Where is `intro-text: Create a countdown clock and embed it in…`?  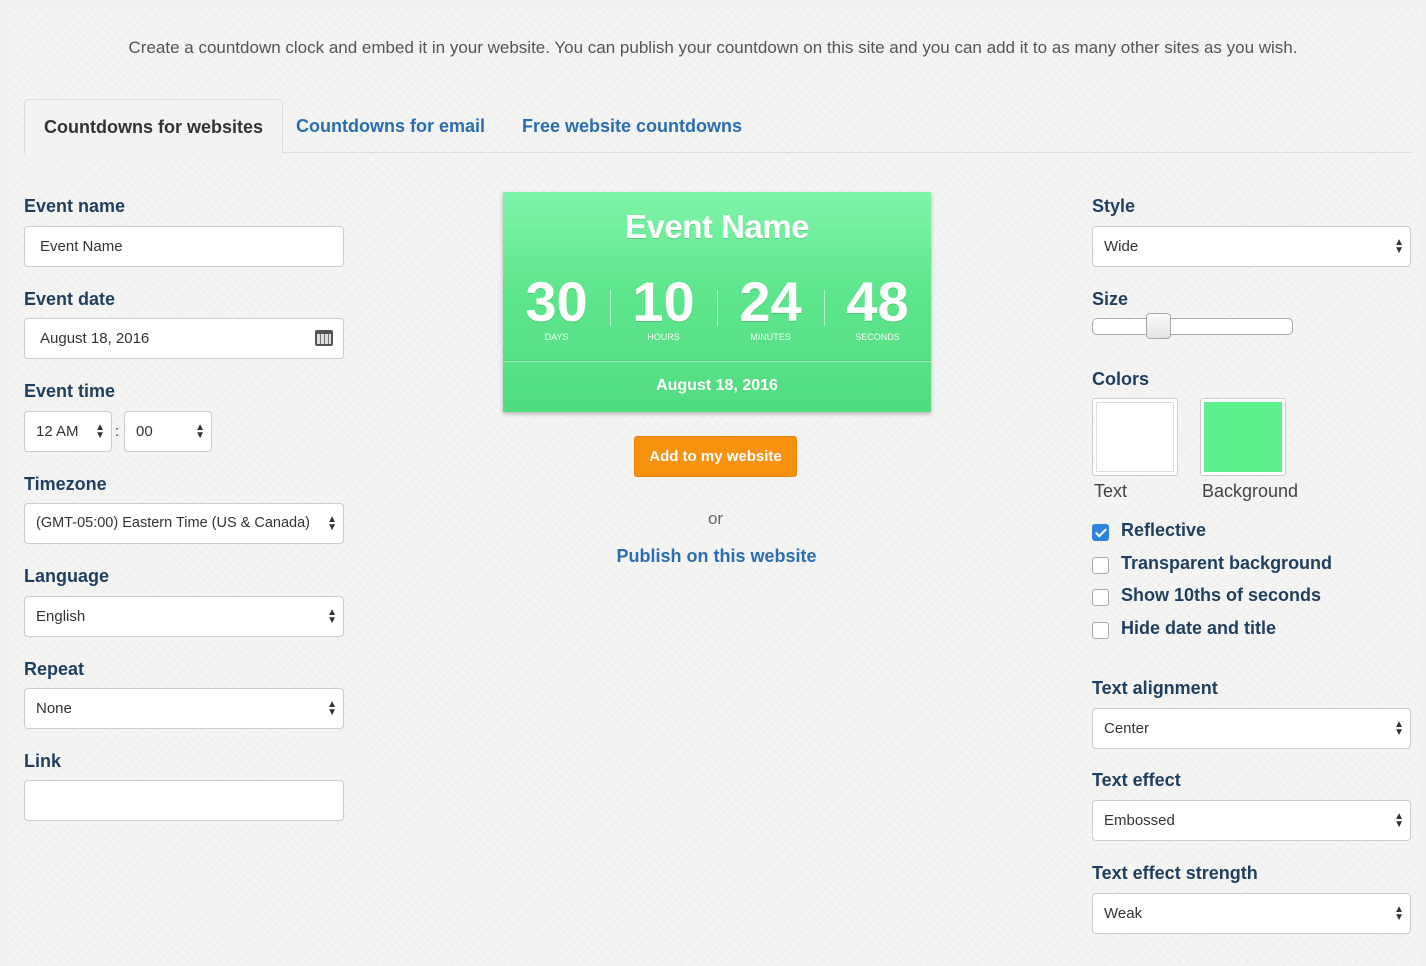 intro-text: Create a countdown clock and embed it in… is located at coordinates (713, 47).